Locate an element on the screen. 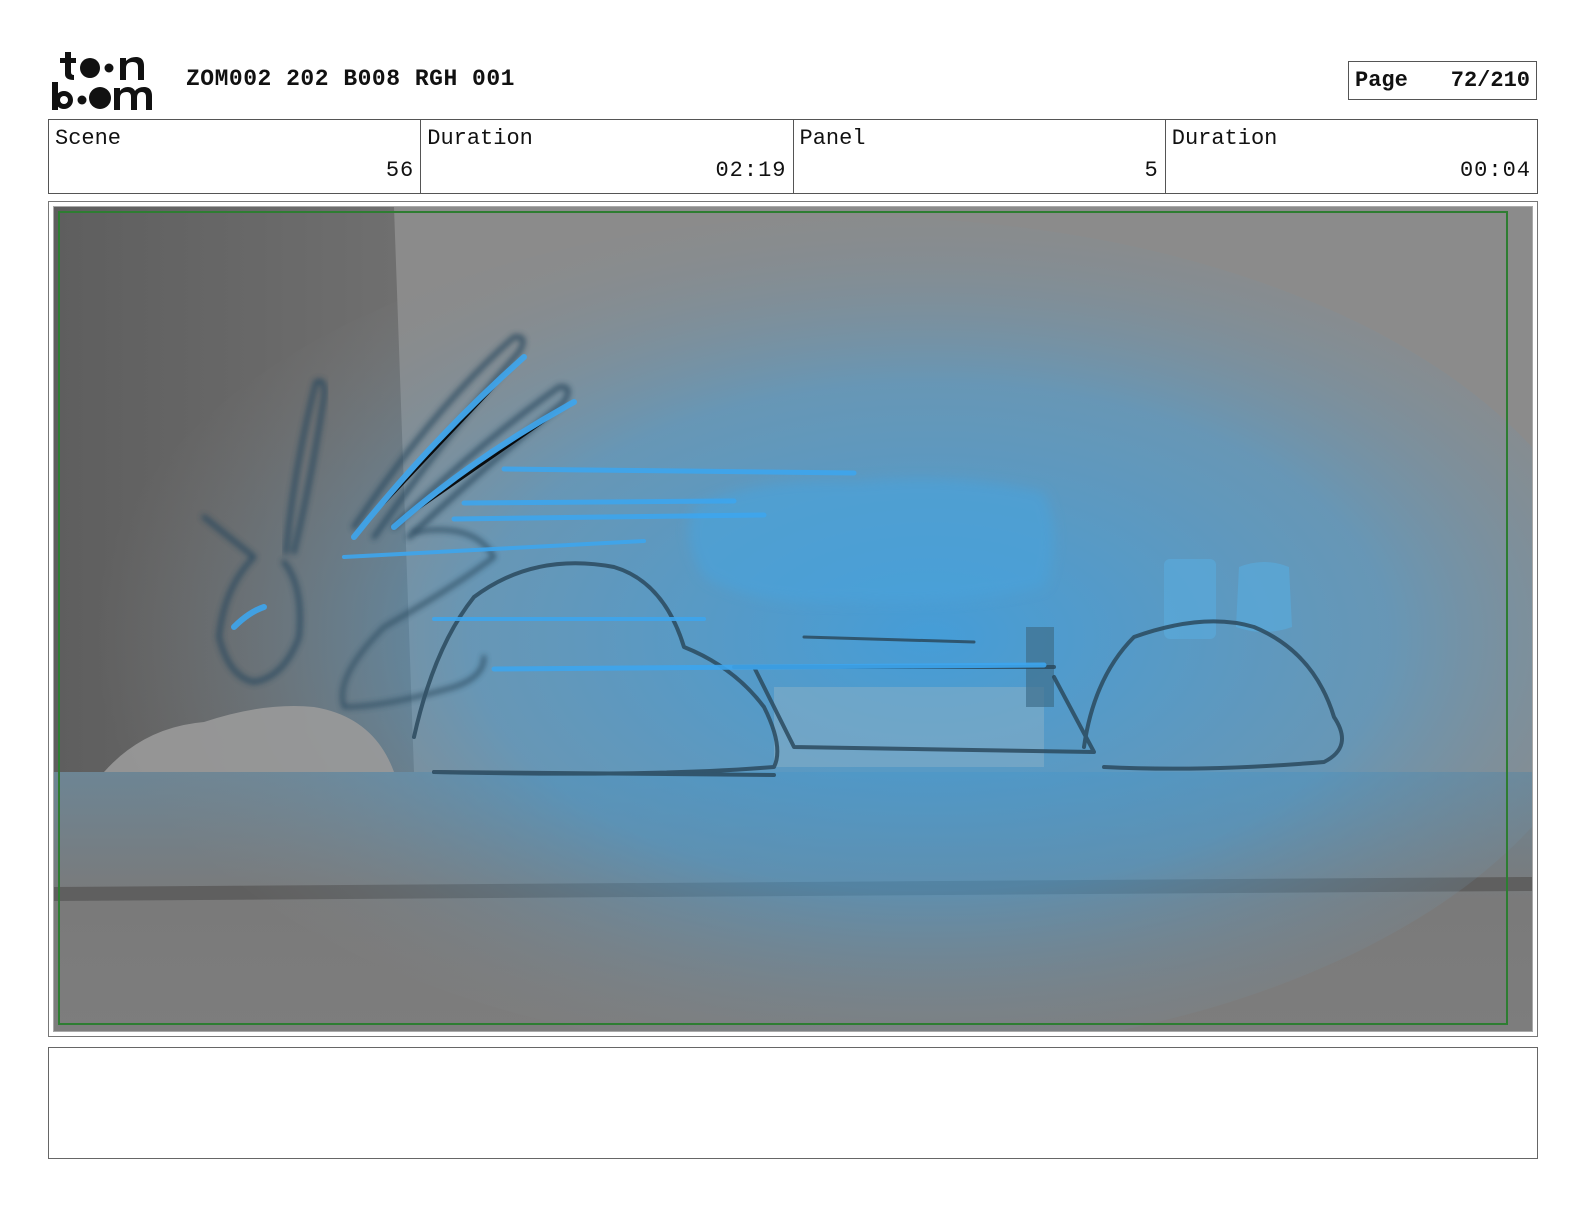 The image size is (1584, 1224). panel-caption-box is located at coordinates (793, 1103).